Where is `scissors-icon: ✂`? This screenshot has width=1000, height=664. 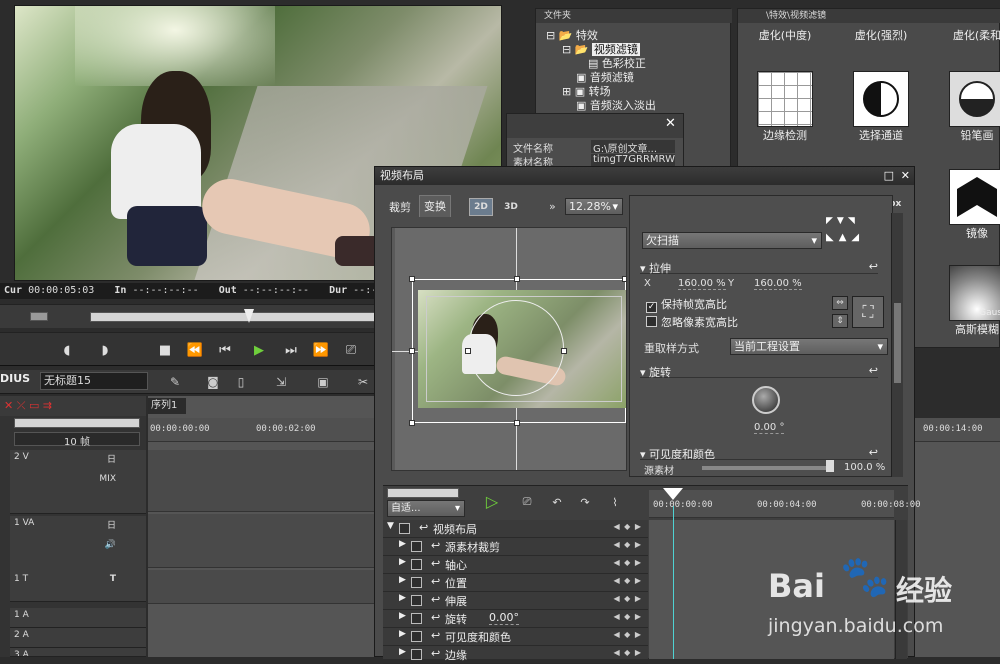
scissors-icon: ✂ is located at coordinates (363, 382).